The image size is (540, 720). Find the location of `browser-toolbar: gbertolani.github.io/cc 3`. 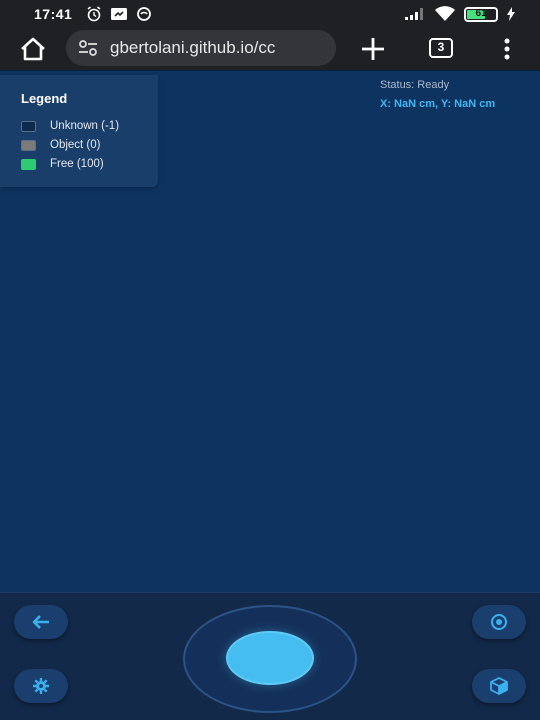

browser-toolbar: gbertolani.github.io/cc 3 is located at coordinates (270, 49).